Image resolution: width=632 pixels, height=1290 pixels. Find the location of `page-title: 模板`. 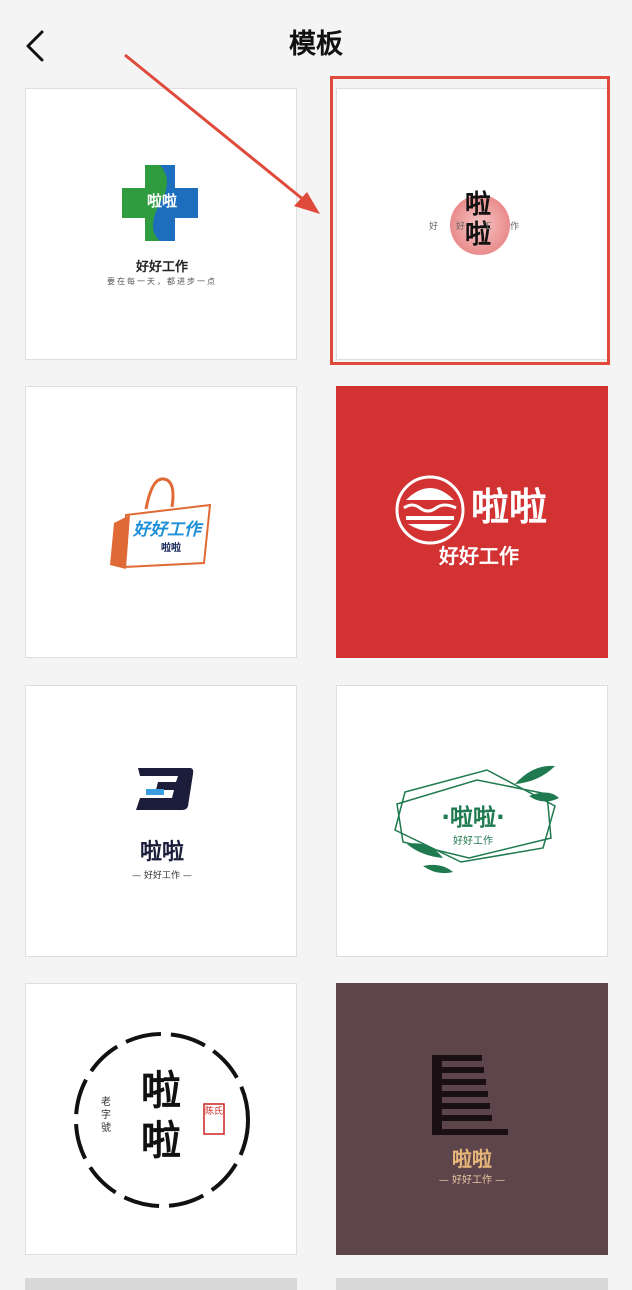

page-title: 模板 is located at coordinates (316, 44).